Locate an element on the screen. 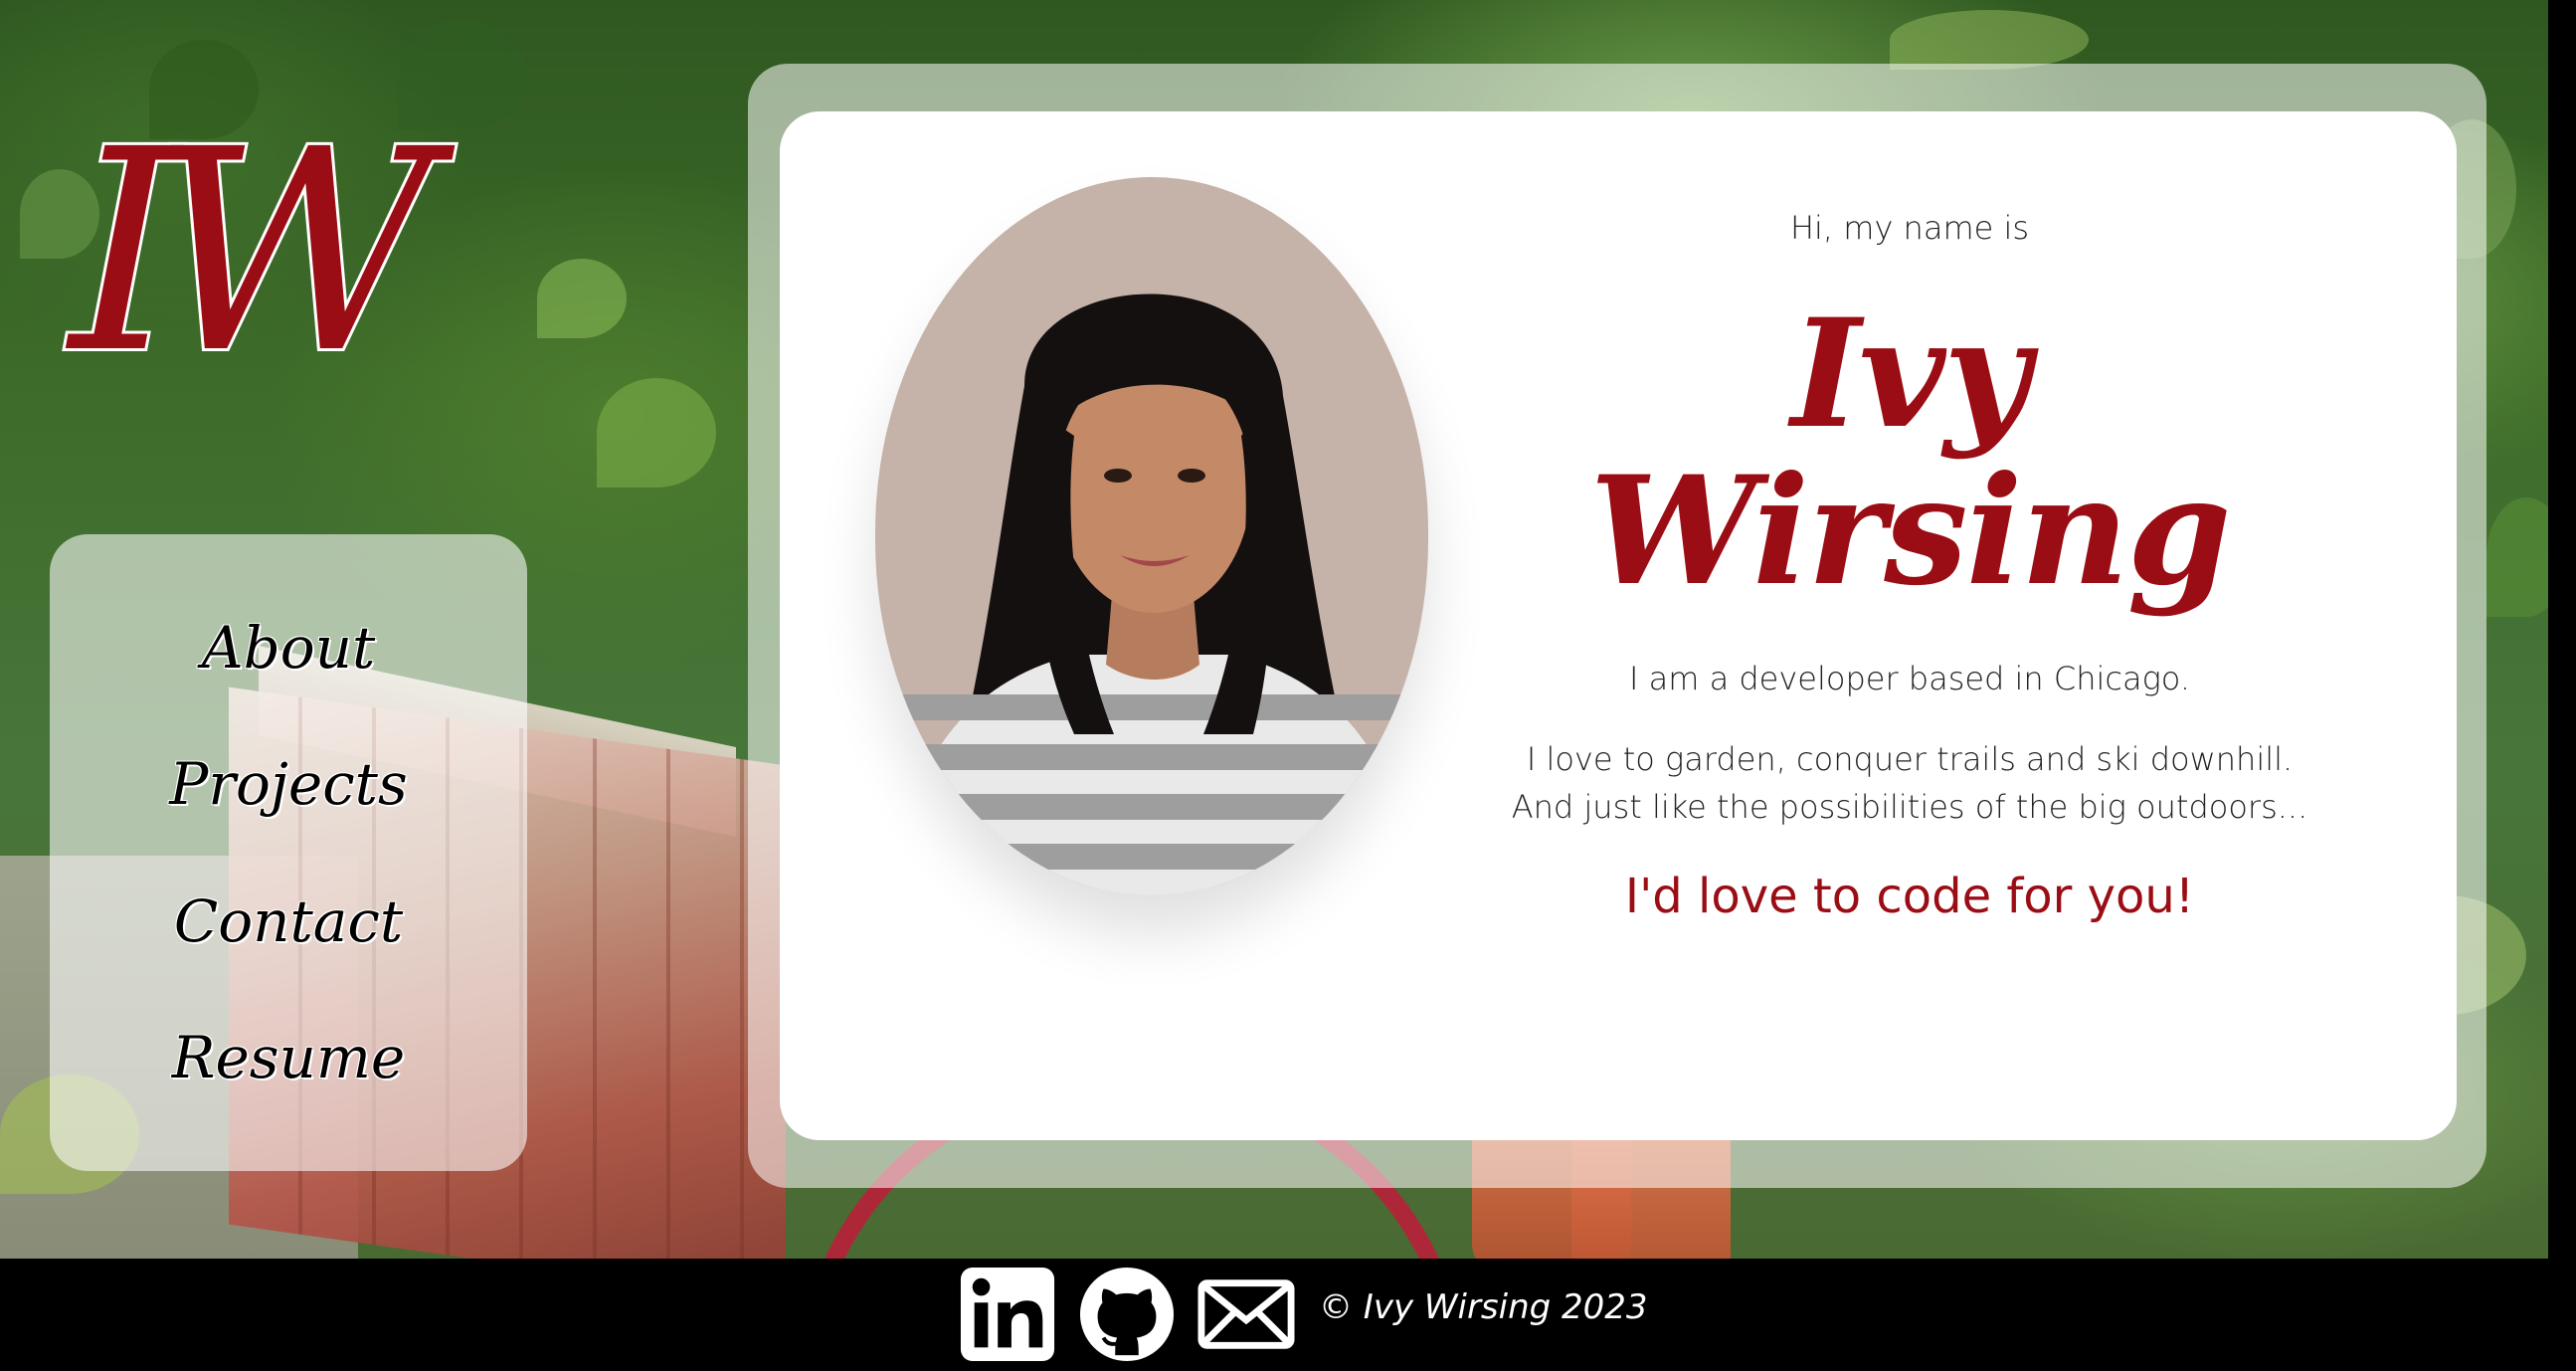  nav-link-resume: Resume is located at coordinates (288, 1057).